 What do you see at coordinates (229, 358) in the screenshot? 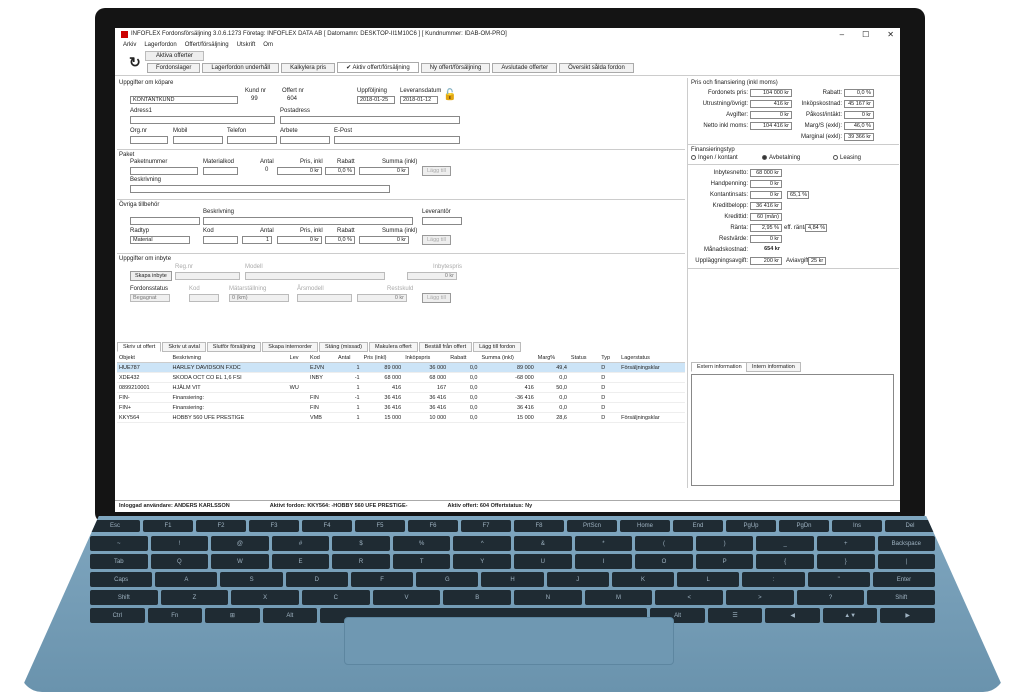
I see `column-header: Beskrivning` at bounding box center [229, 358].